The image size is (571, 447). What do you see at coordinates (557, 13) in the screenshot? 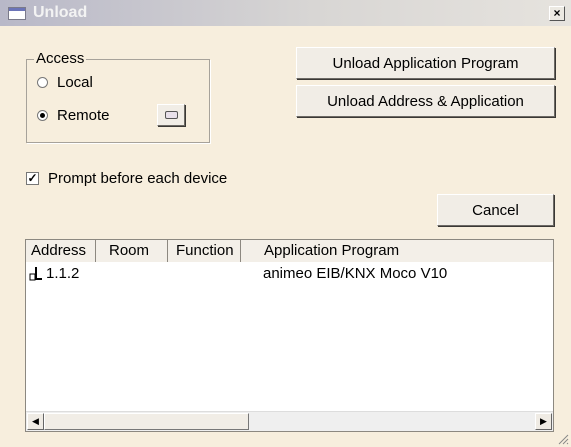
I see `close-button: ×` at bounding box center [557, 13].